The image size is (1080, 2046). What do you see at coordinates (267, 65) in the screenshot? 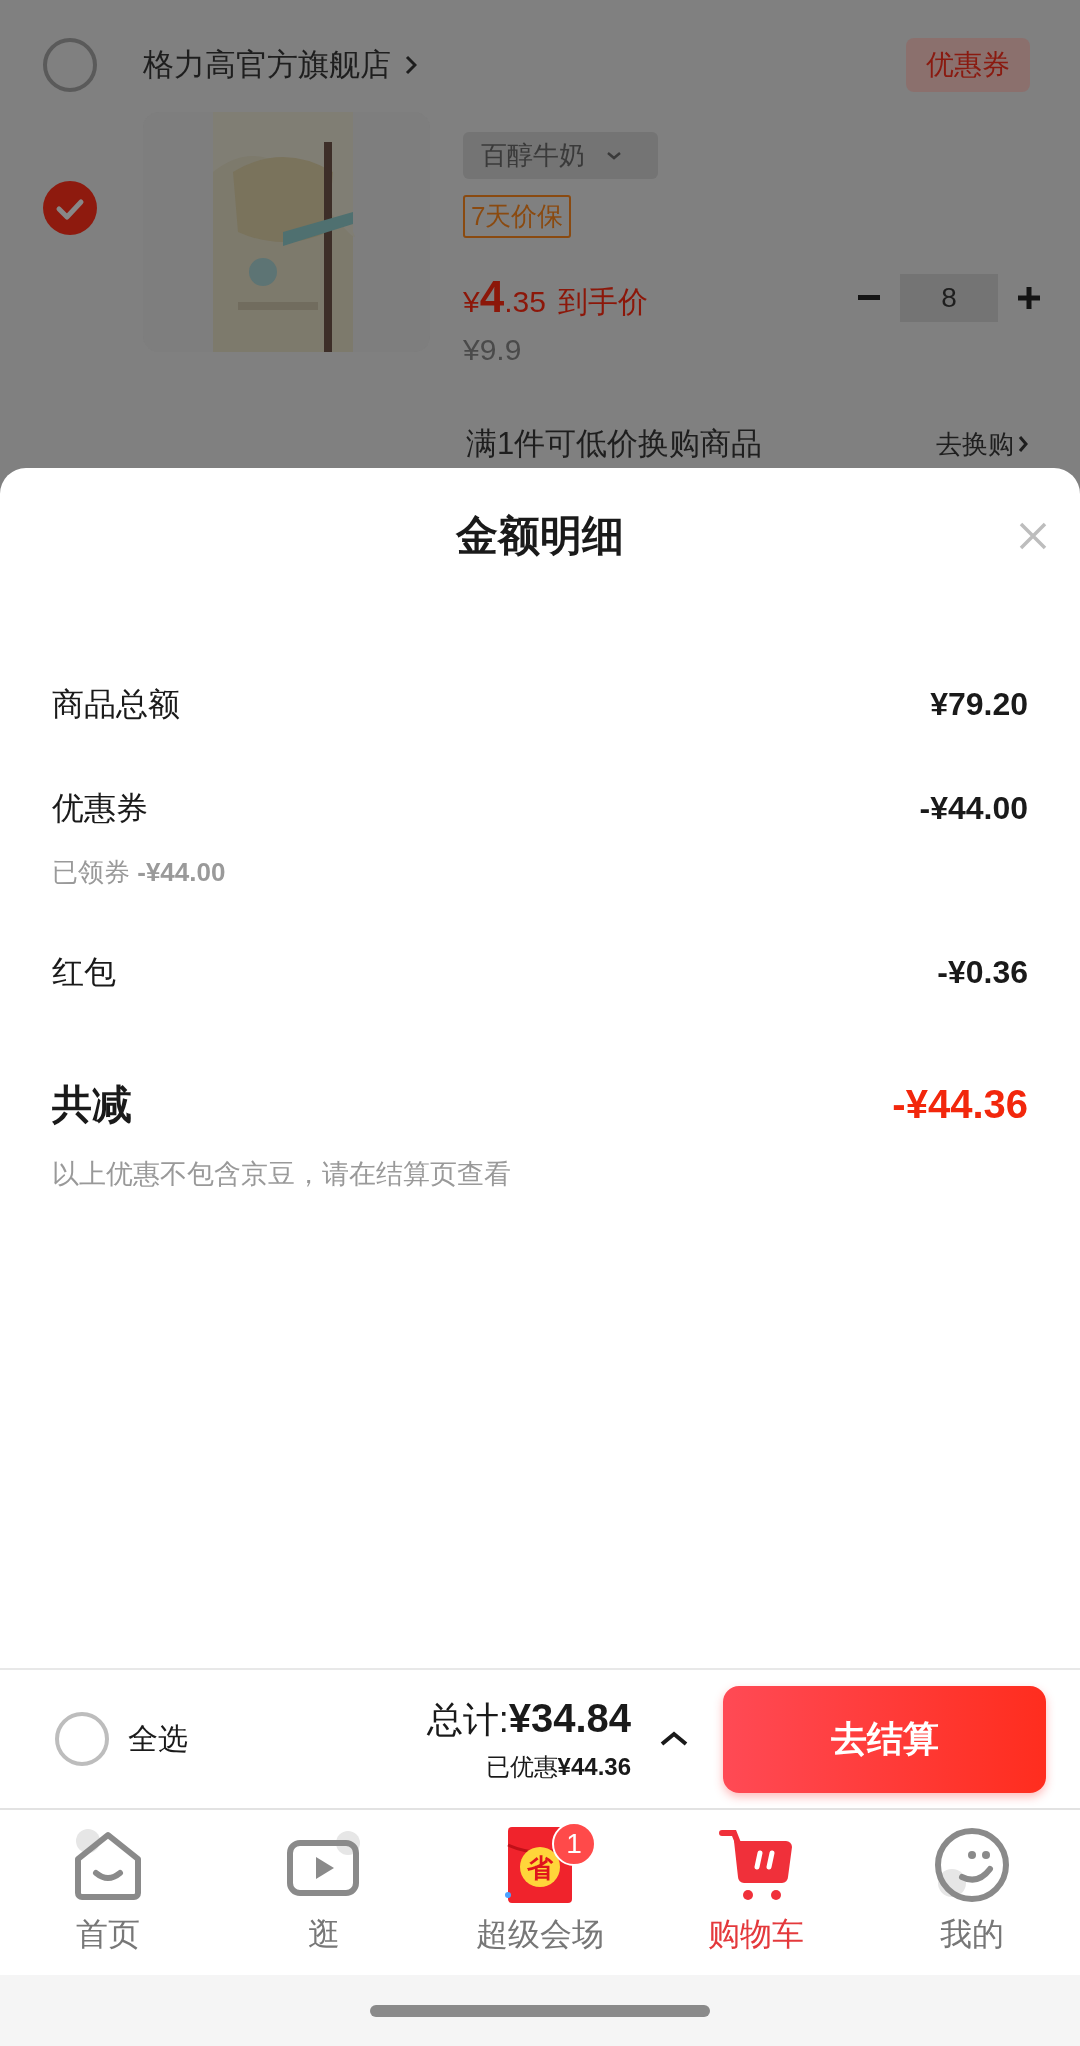
I see `store-name: 格力高官方旗舰店` at bounding box center [267, 65].